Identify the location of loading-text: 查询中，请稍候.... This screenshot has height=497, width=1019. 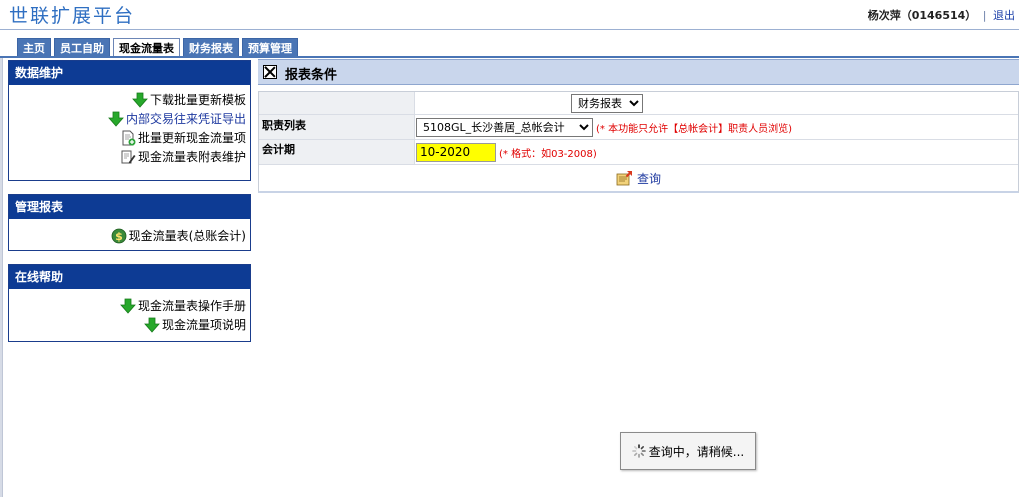
(696, 451).